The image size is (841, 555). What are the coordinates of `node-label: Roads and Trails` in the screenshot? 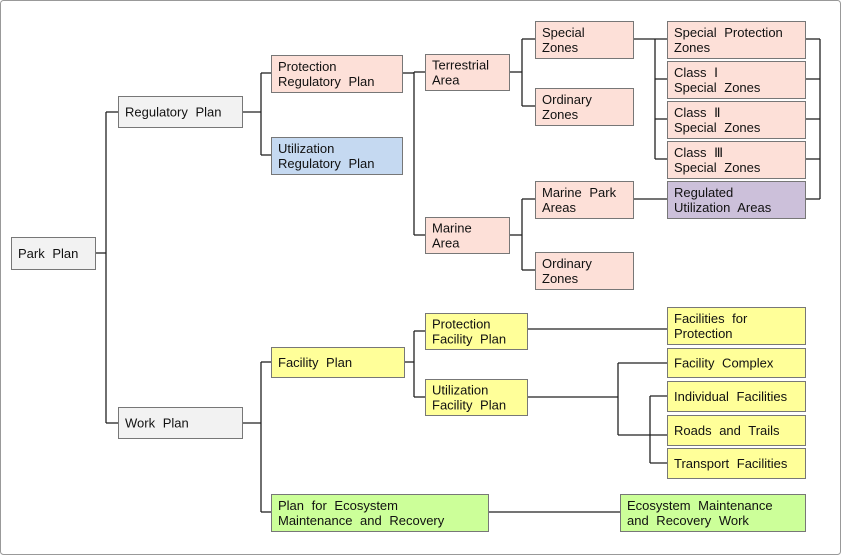 It's located at (727, 430).